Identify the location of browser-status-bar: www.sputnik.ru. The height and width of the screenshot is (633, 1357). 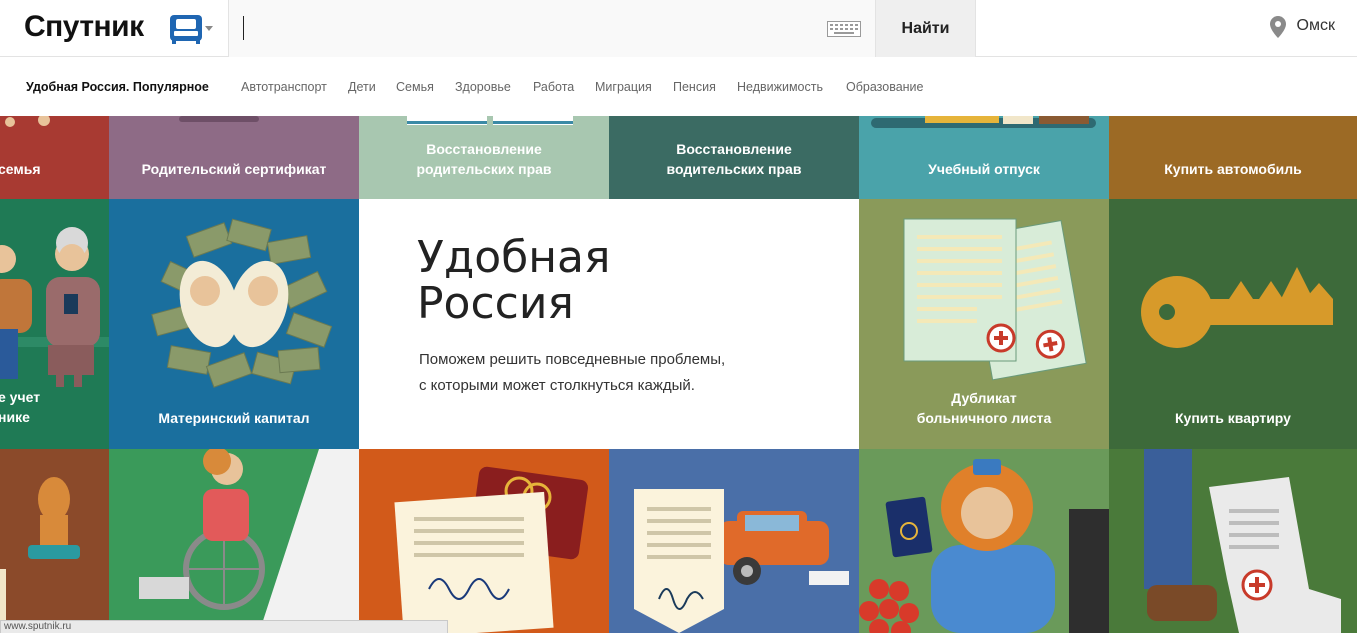
(224, 626).